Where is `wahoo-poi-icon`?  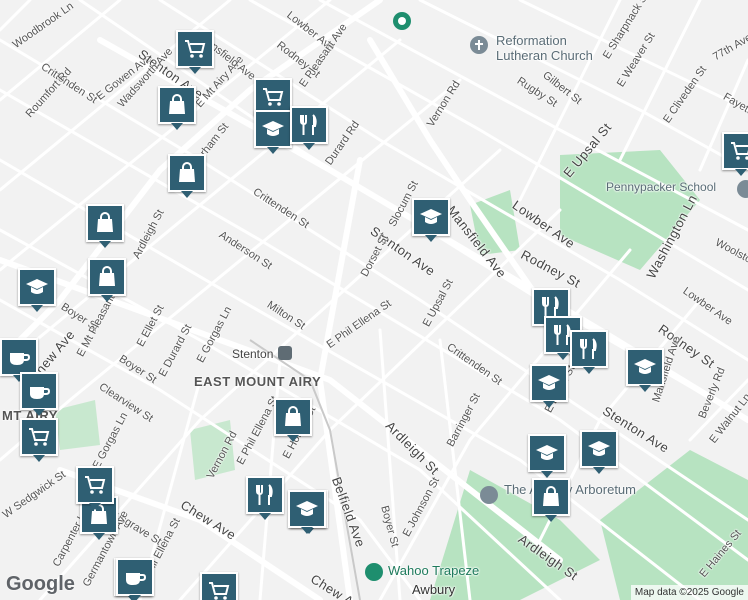 wahoo-poi-icon is located at coordinates (374, 572).